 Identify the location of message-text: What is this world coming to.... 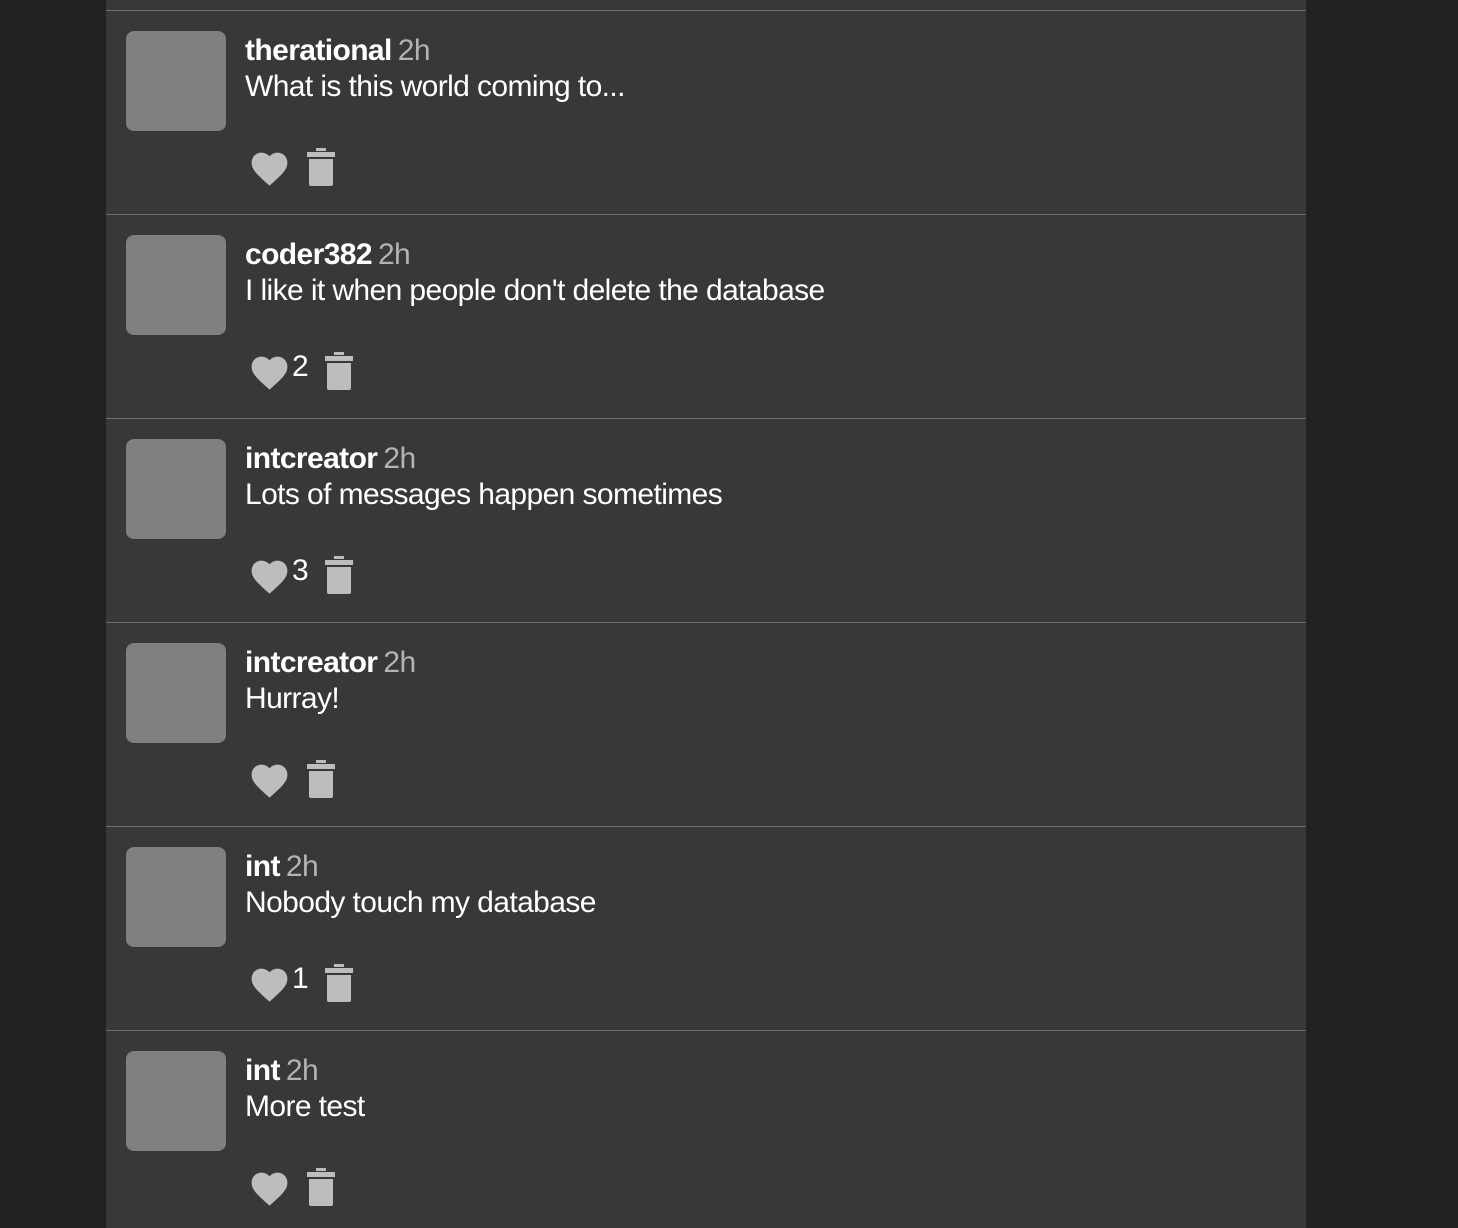
(435, 86).